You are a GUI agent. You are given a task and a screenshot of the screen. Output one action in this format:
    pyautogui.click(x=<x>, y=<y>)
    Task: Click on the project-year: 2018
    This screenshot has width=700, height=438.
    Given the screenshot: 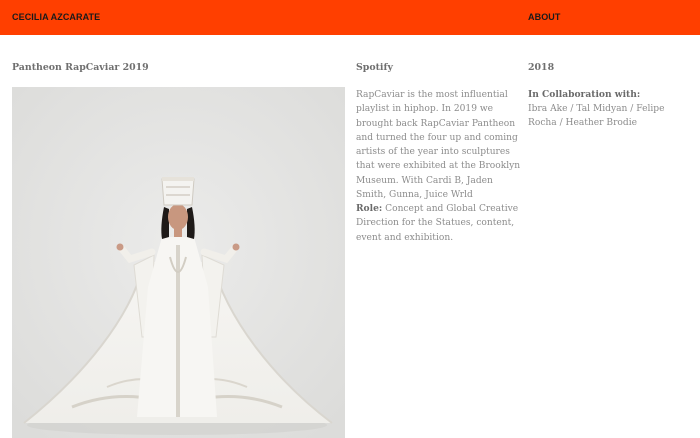 What is the action you would take?
    pyautogui.click(x=541, y=67)
    